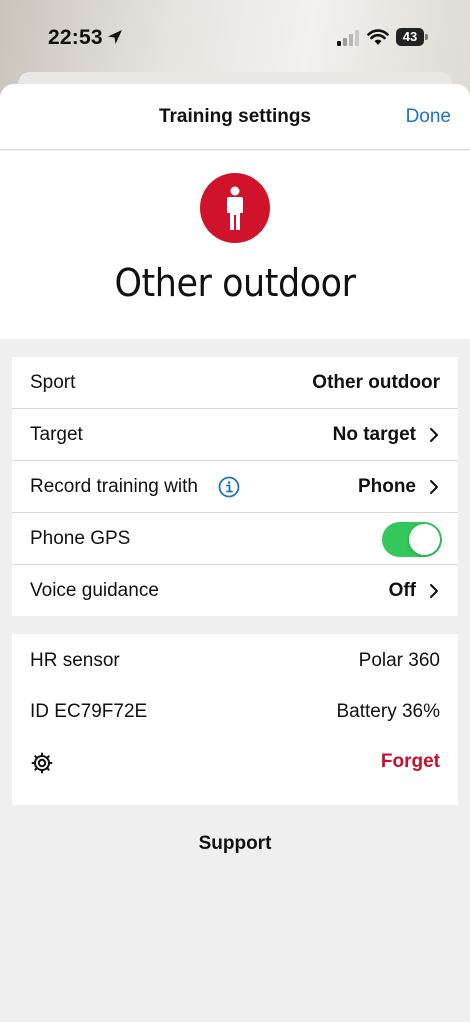 The image size is (470, 1022). What do you see at coordinates (235, 435) in the screenshot?
I see `target-row: Target No target` at bounding box center [235, 435].